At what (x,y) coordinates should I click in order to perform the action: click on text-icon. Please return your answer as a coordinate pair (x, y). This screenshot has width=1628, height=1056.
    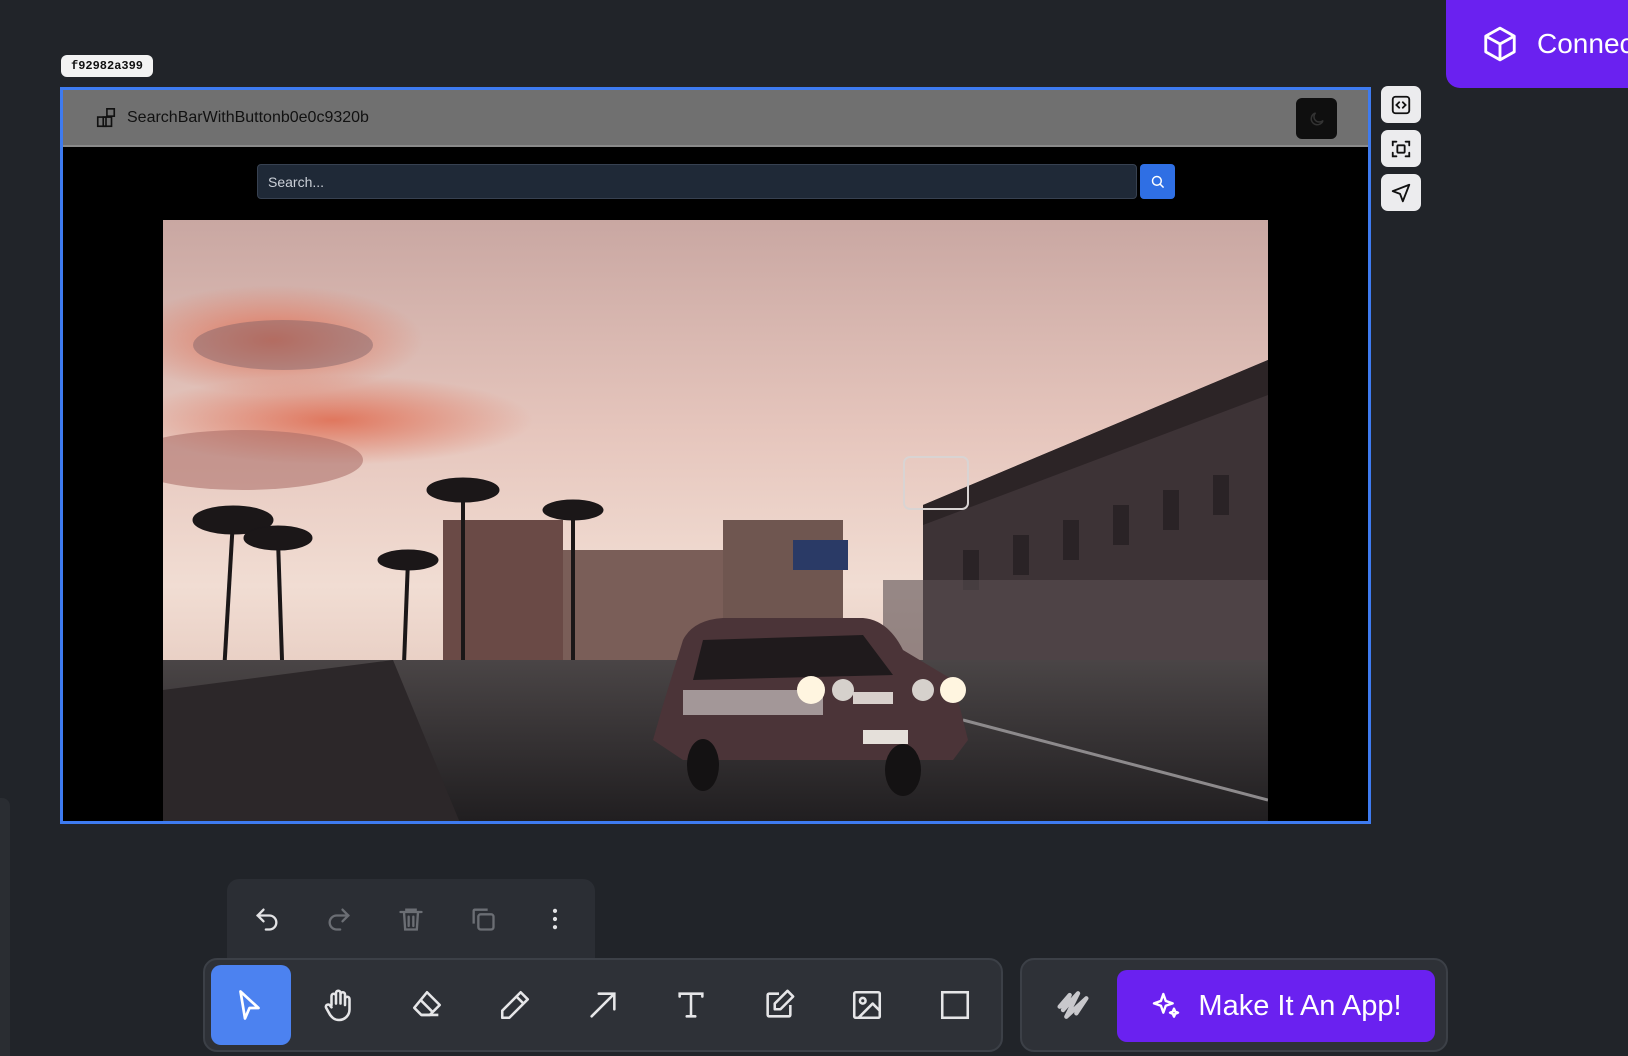
    Looking at the image, I should click on (691, 1005).